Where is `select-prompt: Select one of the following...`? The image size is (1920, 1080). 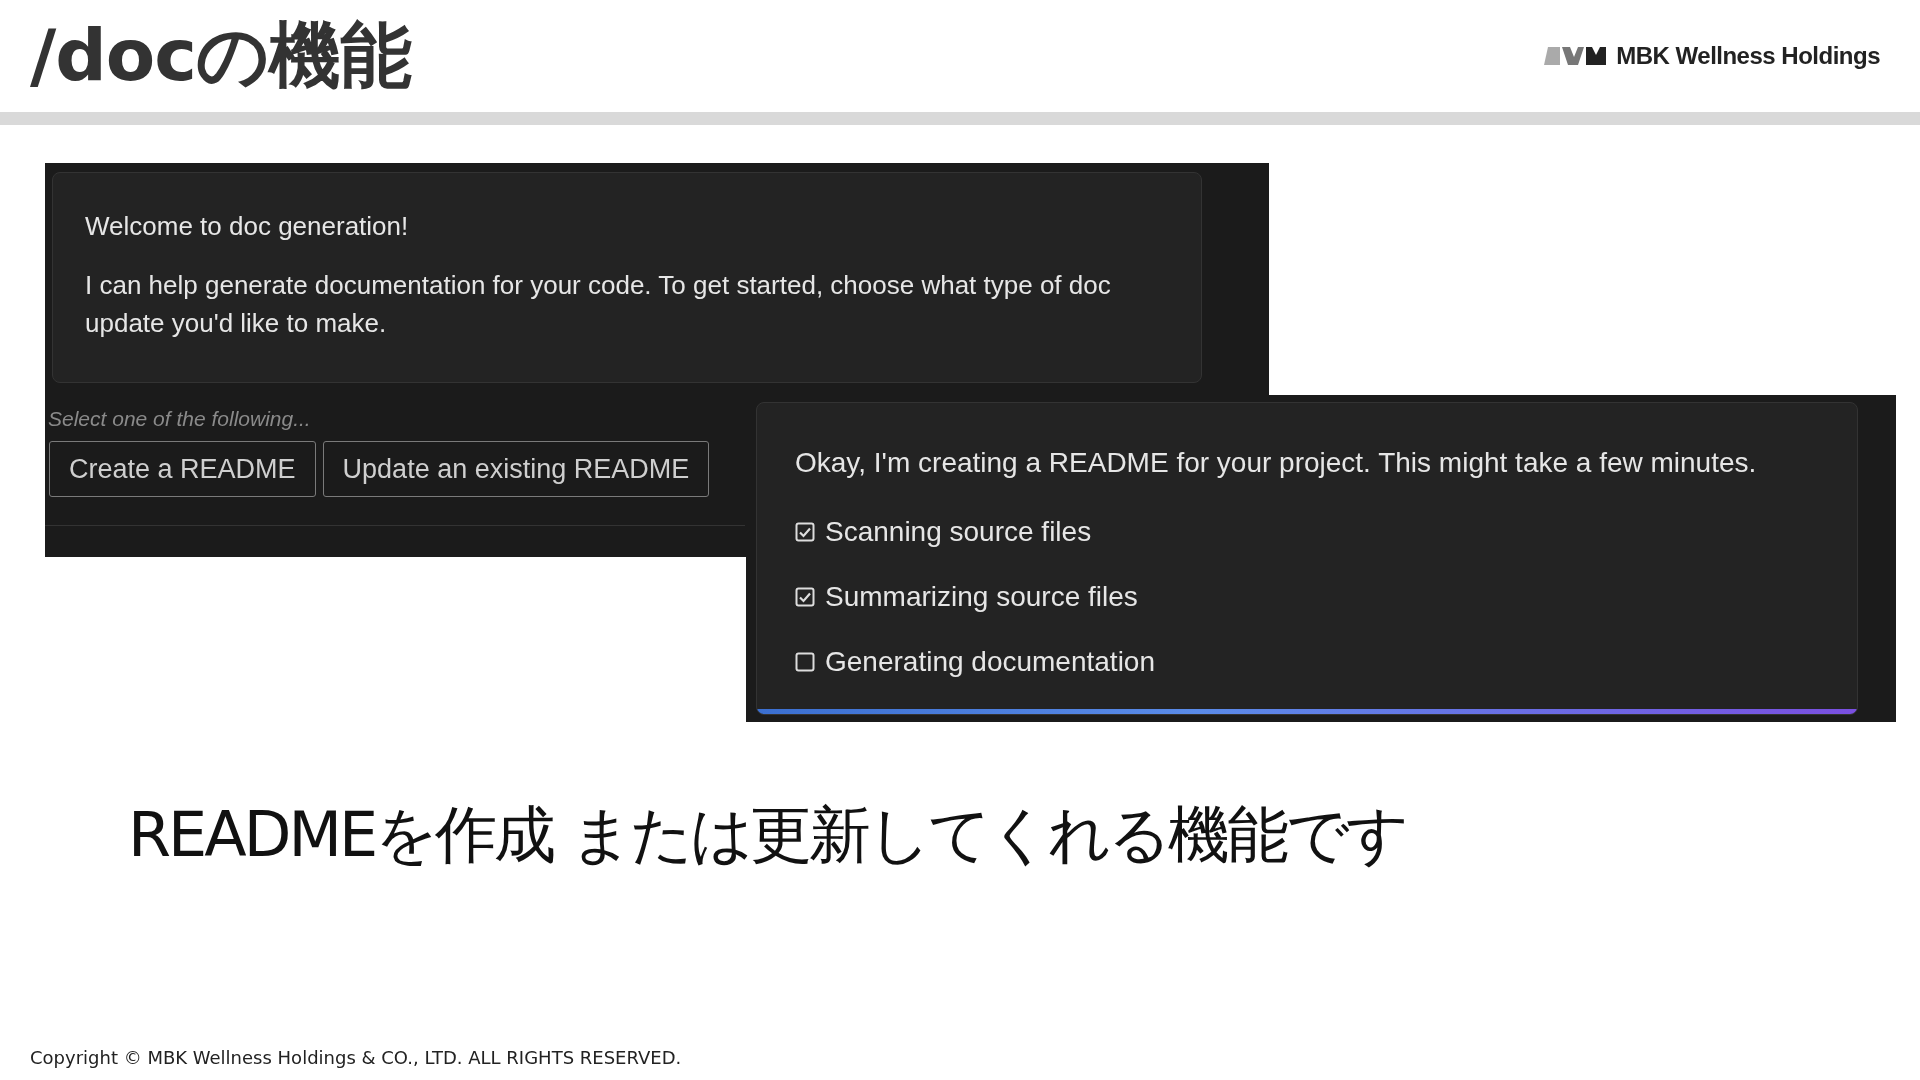 select-prompt: Select one of the following... is located at coordinates (180, 419).